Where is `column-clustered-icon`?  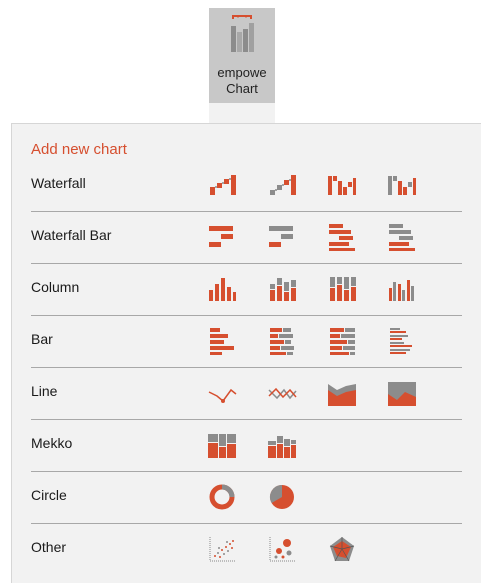
column-clustered-icon is located at coordinates (222, 289).